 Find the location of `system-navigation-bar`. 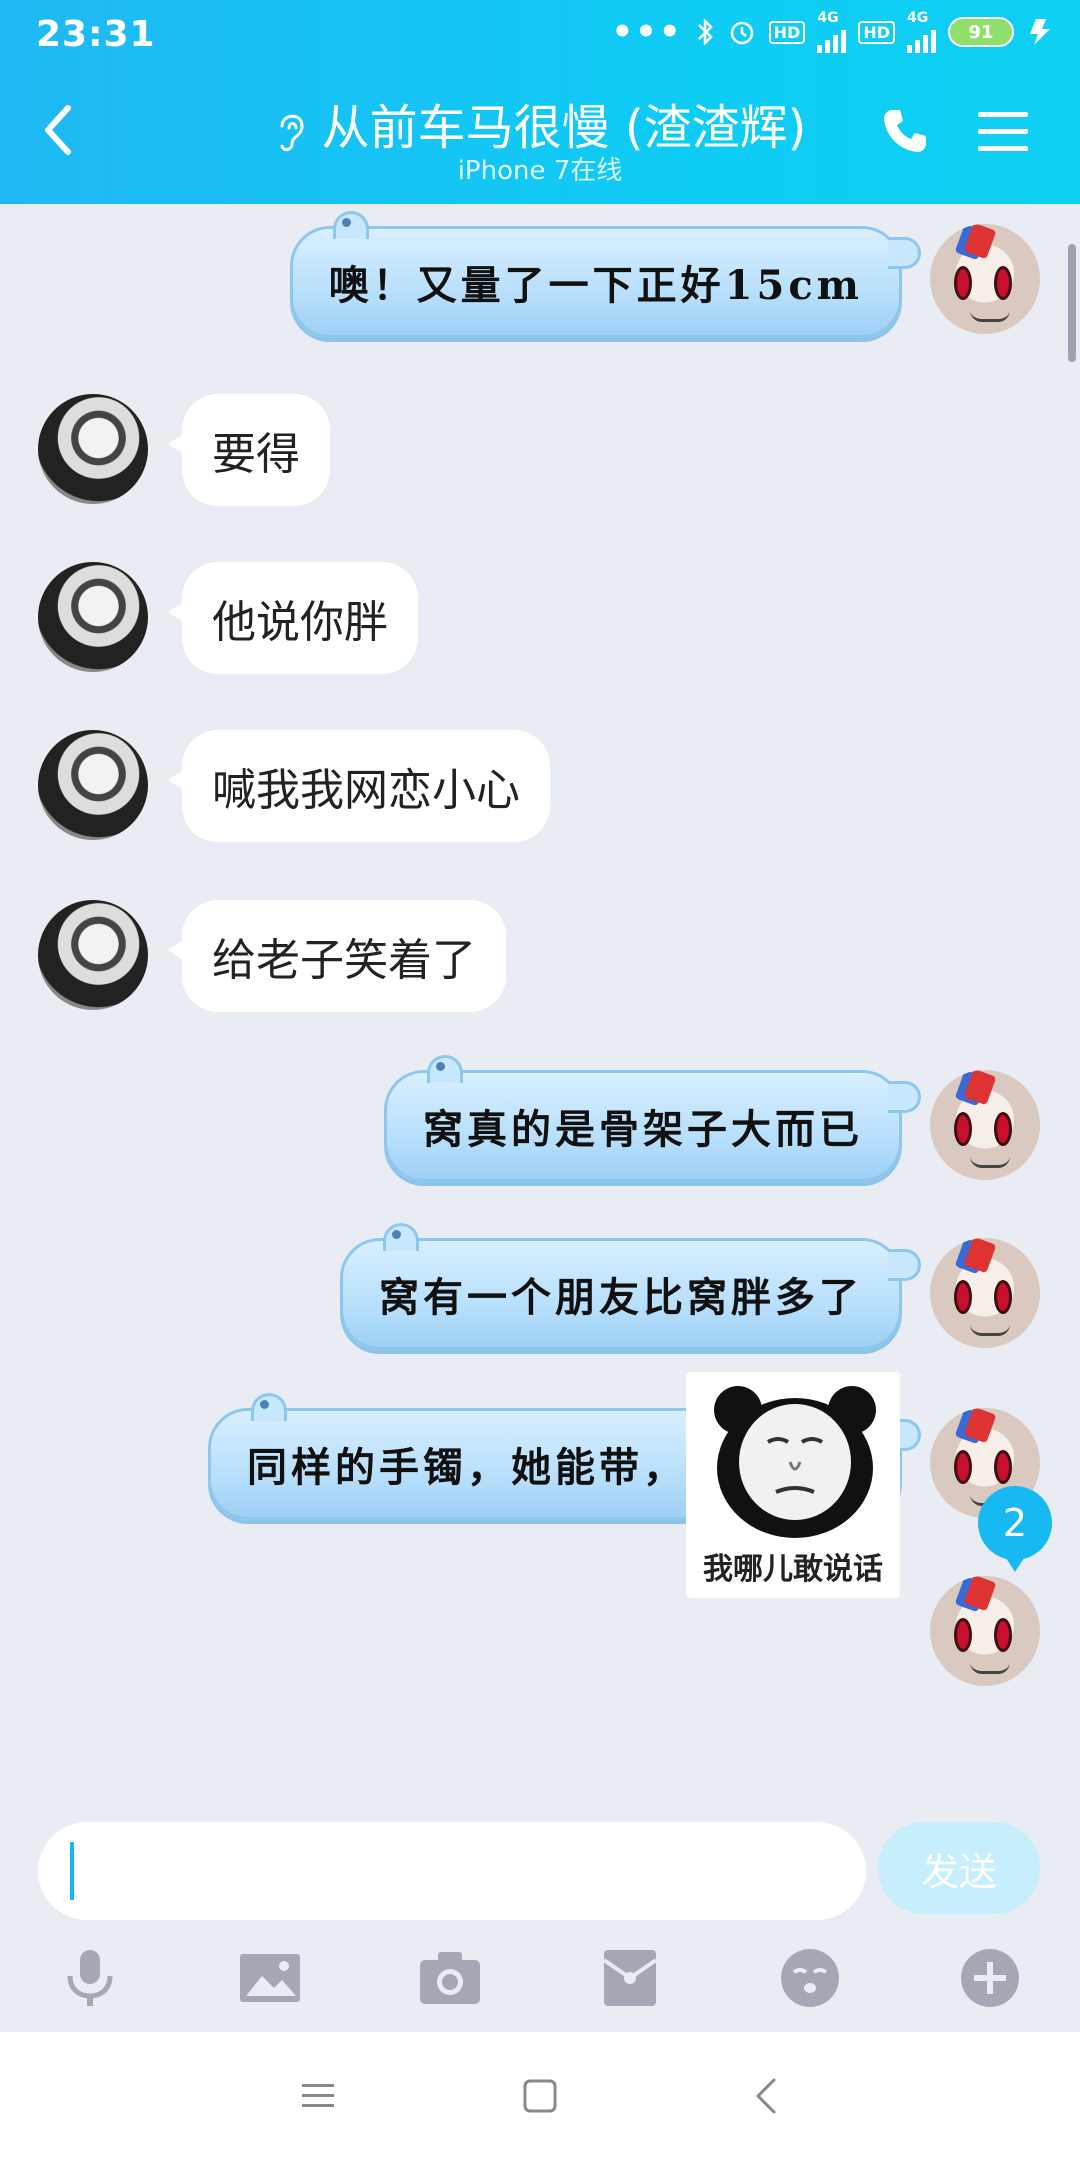

system-navigation-bar is located at coordinates (540, 2096).